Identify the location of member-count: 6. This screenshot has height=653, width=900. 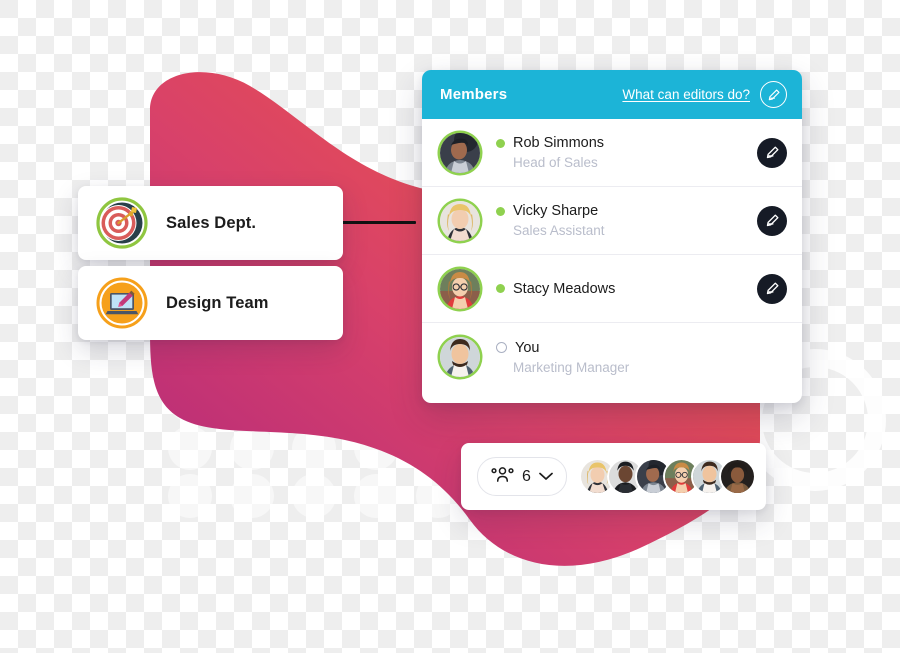
(526, 476).